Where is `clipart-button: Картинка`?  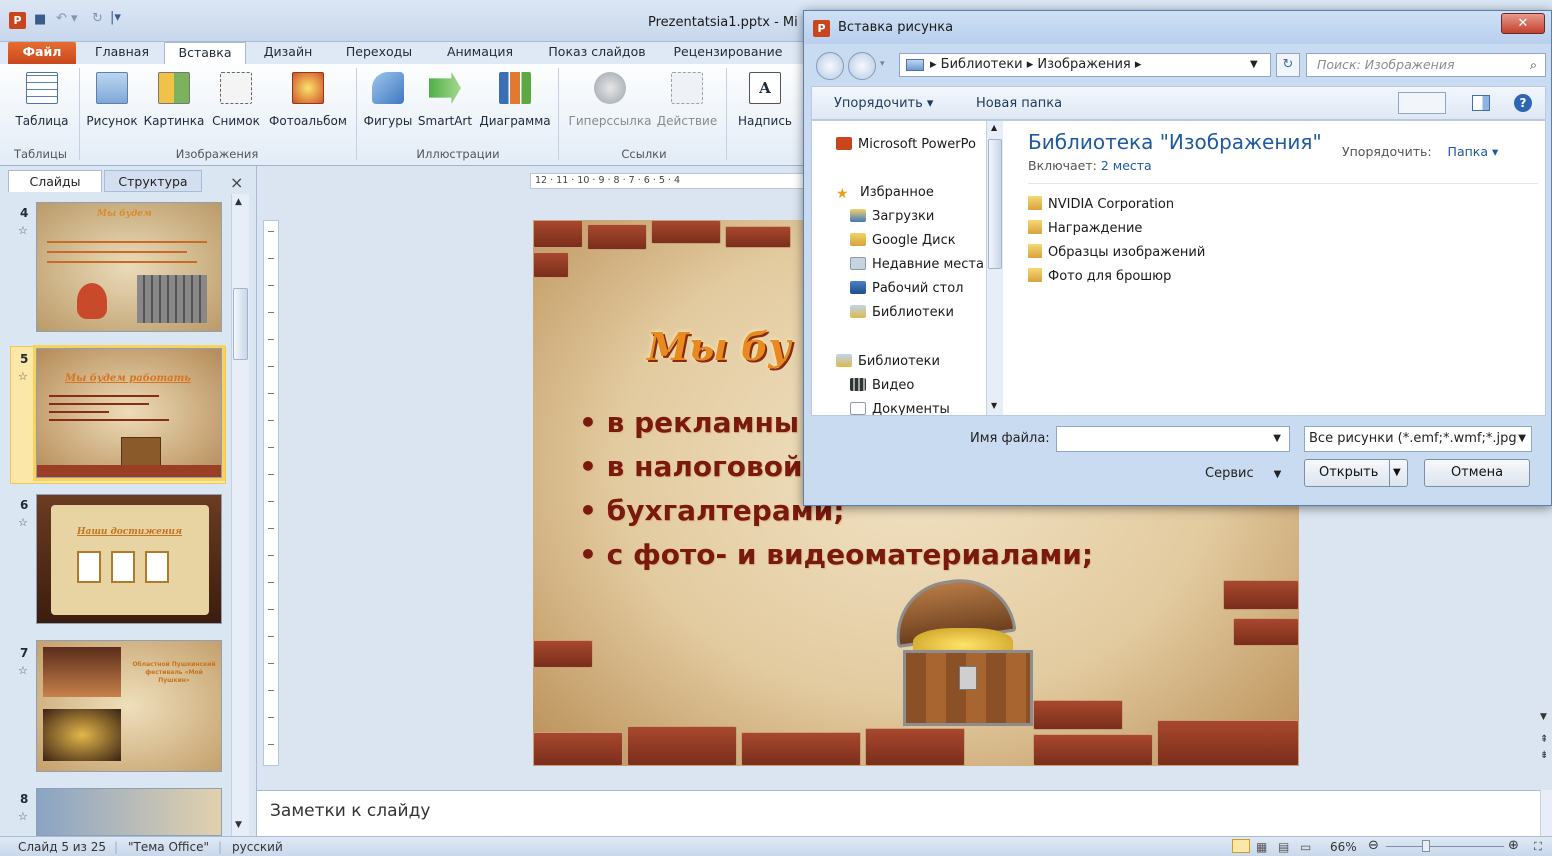
clipart-button: Картинка is located at coordinates (174, 98).